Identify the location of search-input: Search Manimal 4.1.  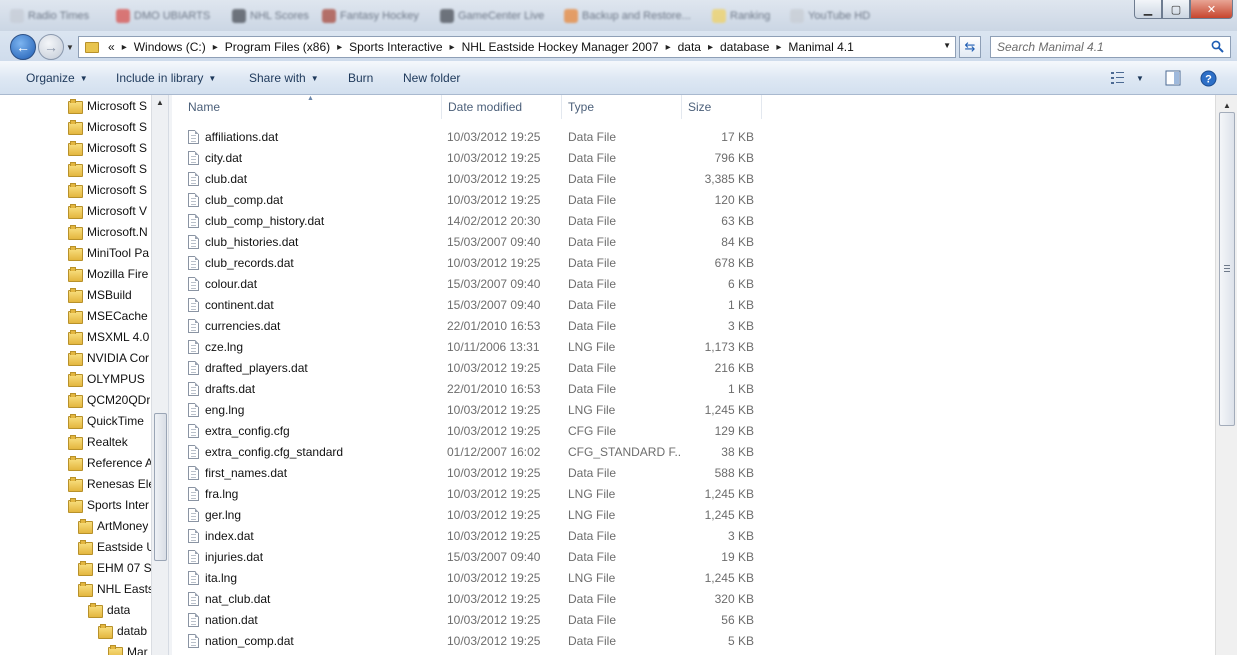
(1110, 47).